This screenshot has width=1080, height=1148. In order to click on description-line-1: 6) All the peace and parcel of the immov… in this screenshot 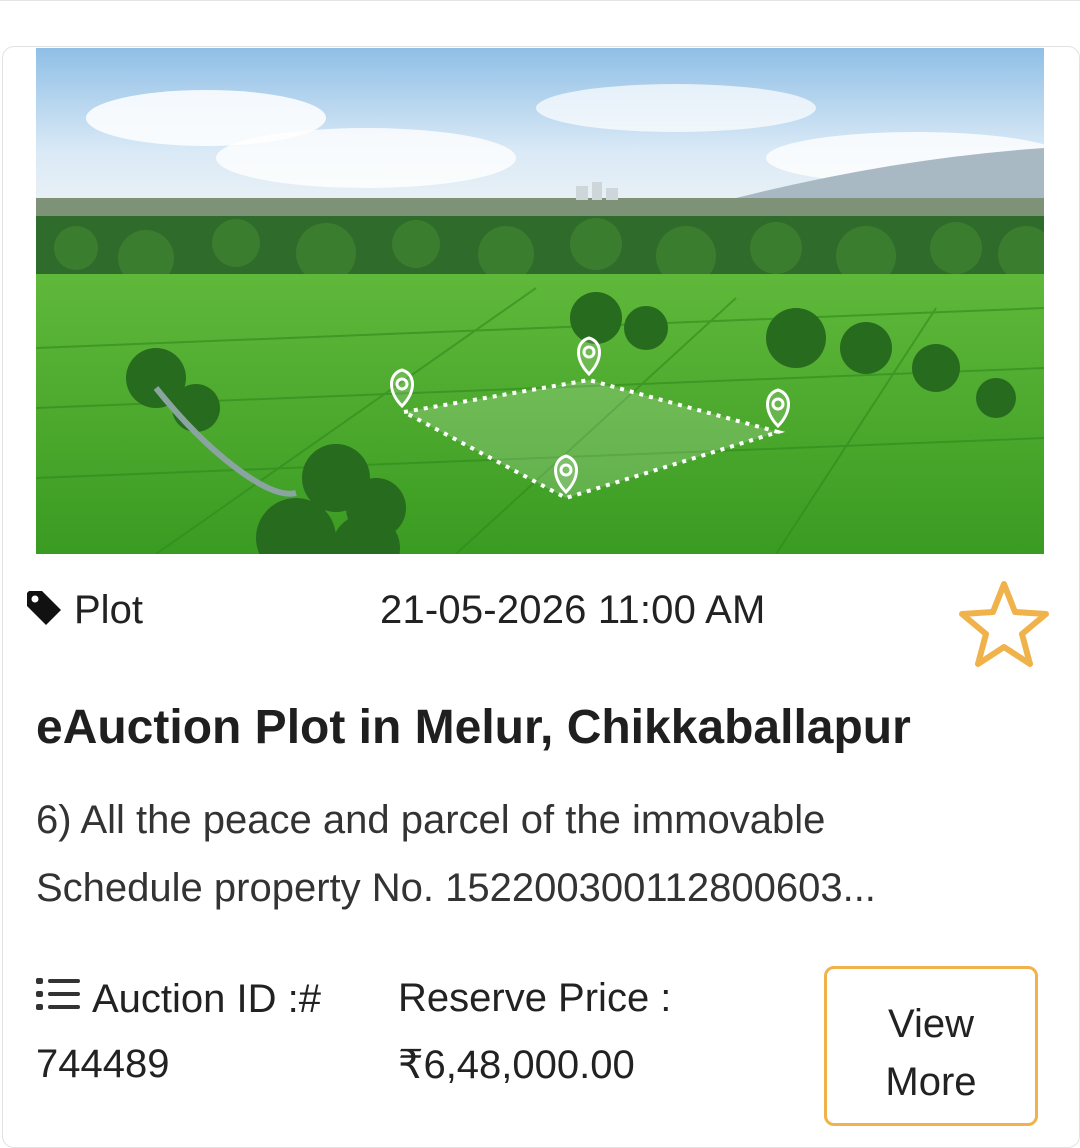, I will do `click(431, 820)`.